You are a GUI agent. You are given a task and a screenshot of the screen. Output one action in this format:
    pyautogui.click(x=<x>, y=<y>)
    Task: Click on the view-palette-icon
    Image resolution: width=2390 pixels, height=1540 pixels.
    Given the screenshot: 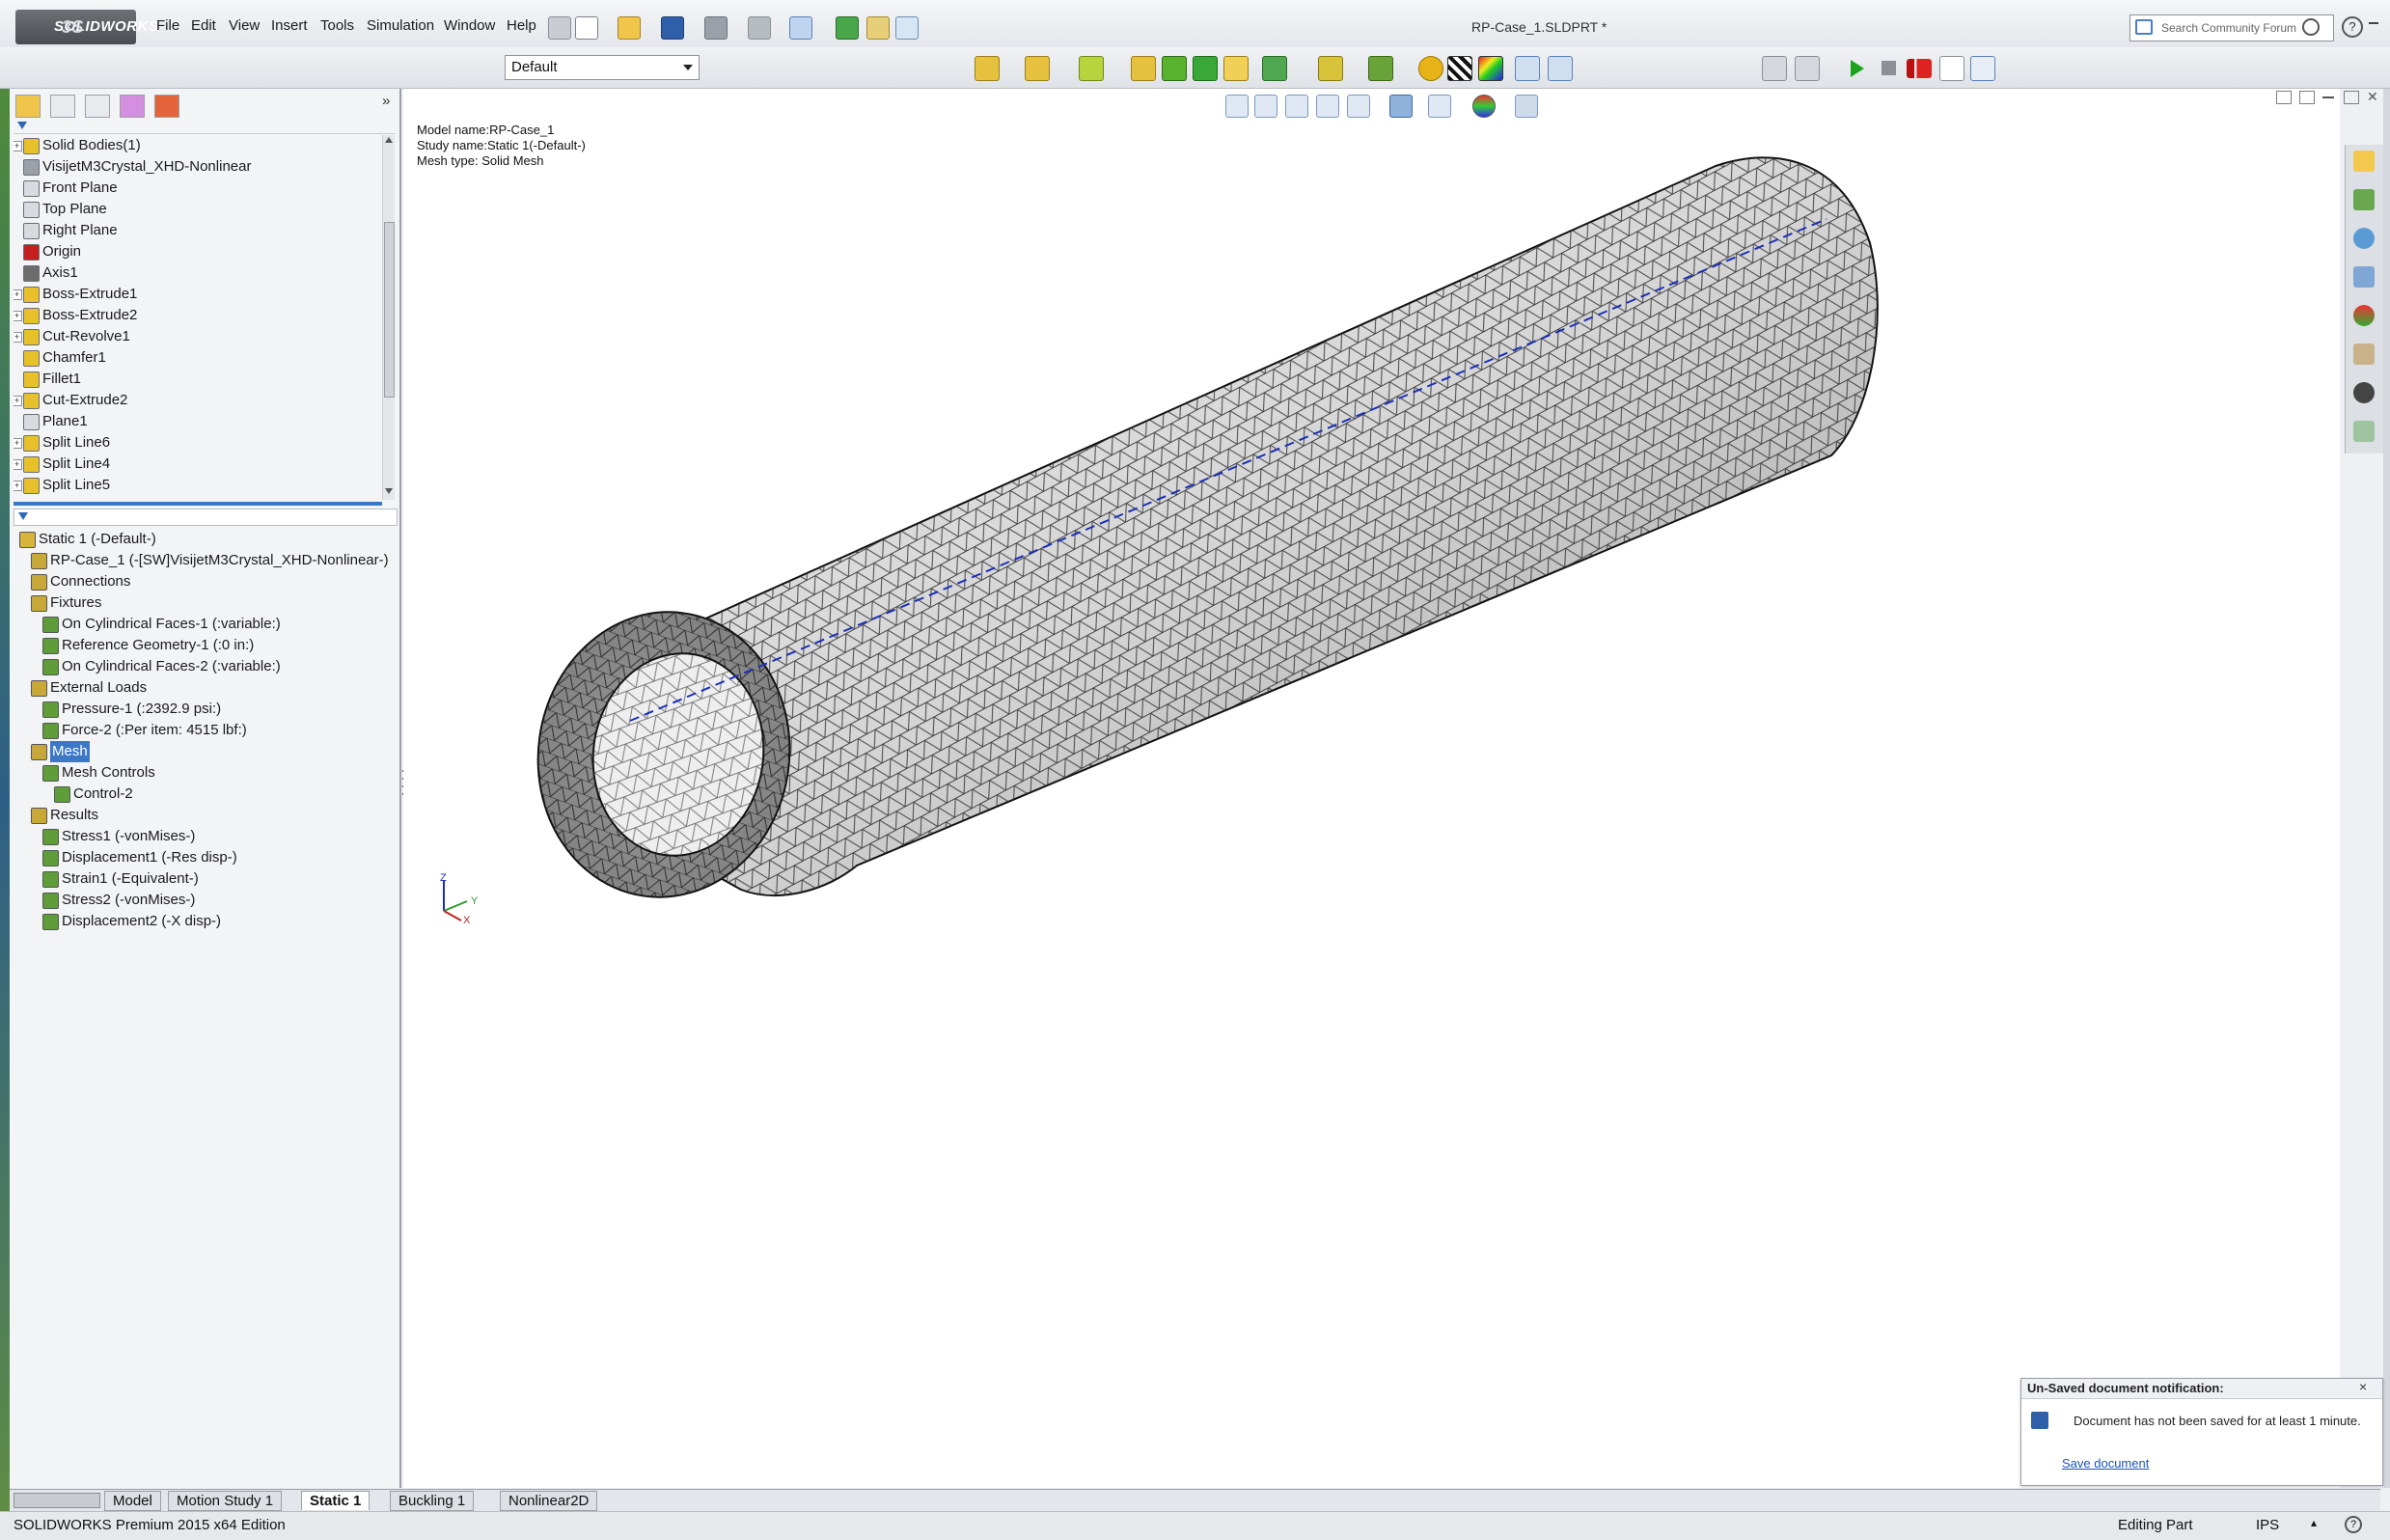 What is the action you would take?
    pyautogui.click(x=2364, y=277)
    